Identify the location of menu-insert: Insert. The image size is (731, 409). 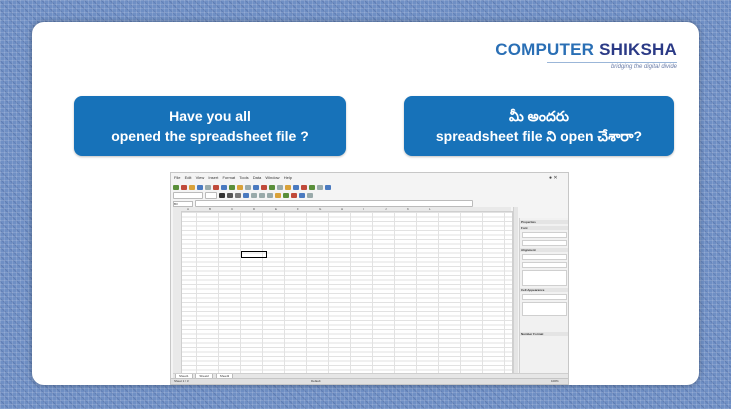
(213, 177).